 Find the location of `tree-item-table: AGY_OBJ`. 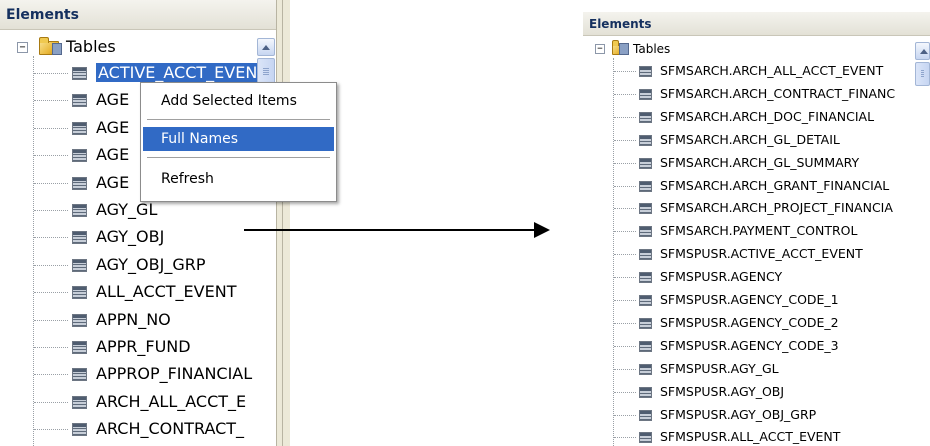

tree-item-table: AGY_OBJ is located at coordinates (138, 237).